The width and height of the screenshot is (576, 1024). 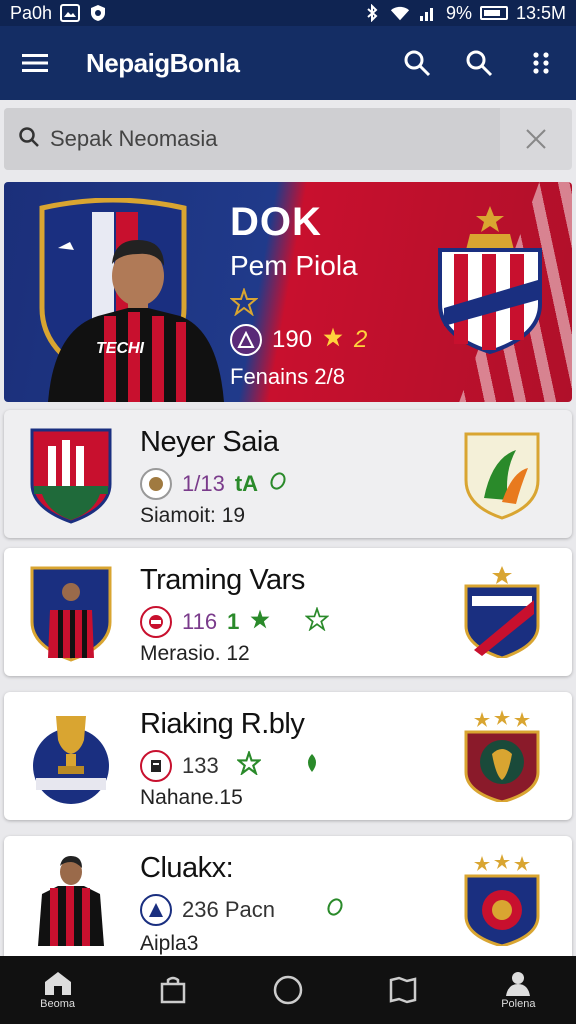 What do you see at coordinates (276, 222) in the screenshot?
I see `featured-title: DOK` at bounding box center [276, 222].